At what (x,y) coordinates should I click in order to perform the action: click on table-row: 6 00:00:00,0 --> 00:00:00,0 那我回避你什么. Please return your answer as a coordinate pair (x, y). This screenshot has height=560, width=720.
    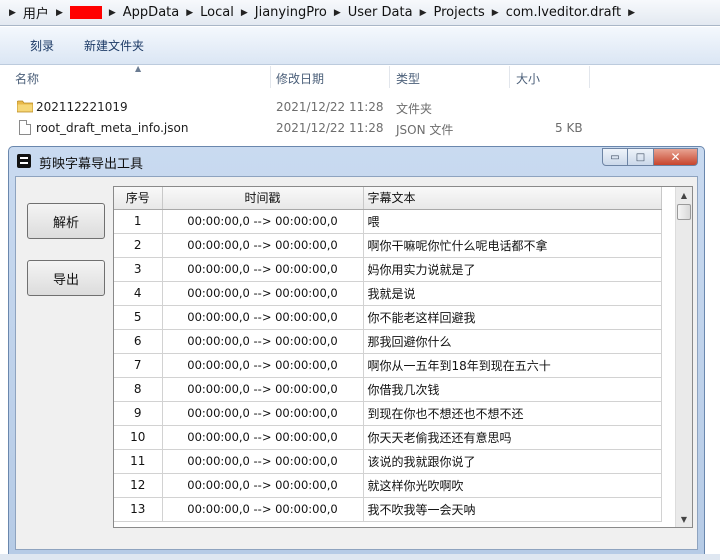
    Looking at the image, I should click on (388, 341).